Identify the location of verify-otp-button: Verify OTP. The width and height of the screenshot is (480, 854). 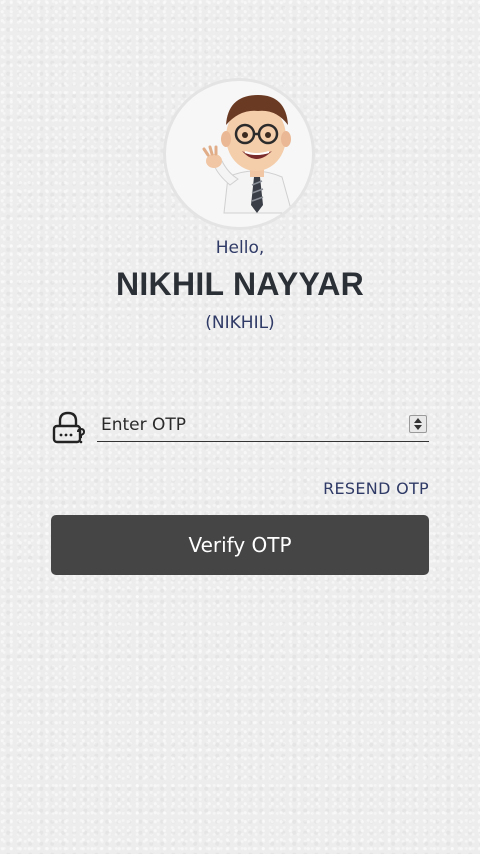
(240, 545).